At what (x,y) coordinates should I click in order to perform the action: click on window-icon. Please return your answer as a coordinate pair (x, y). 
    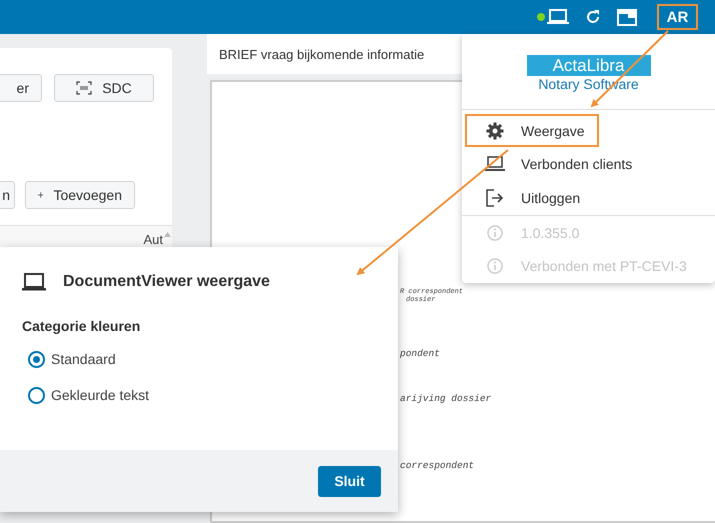
    Looking at the image, I should click on (627, 17).